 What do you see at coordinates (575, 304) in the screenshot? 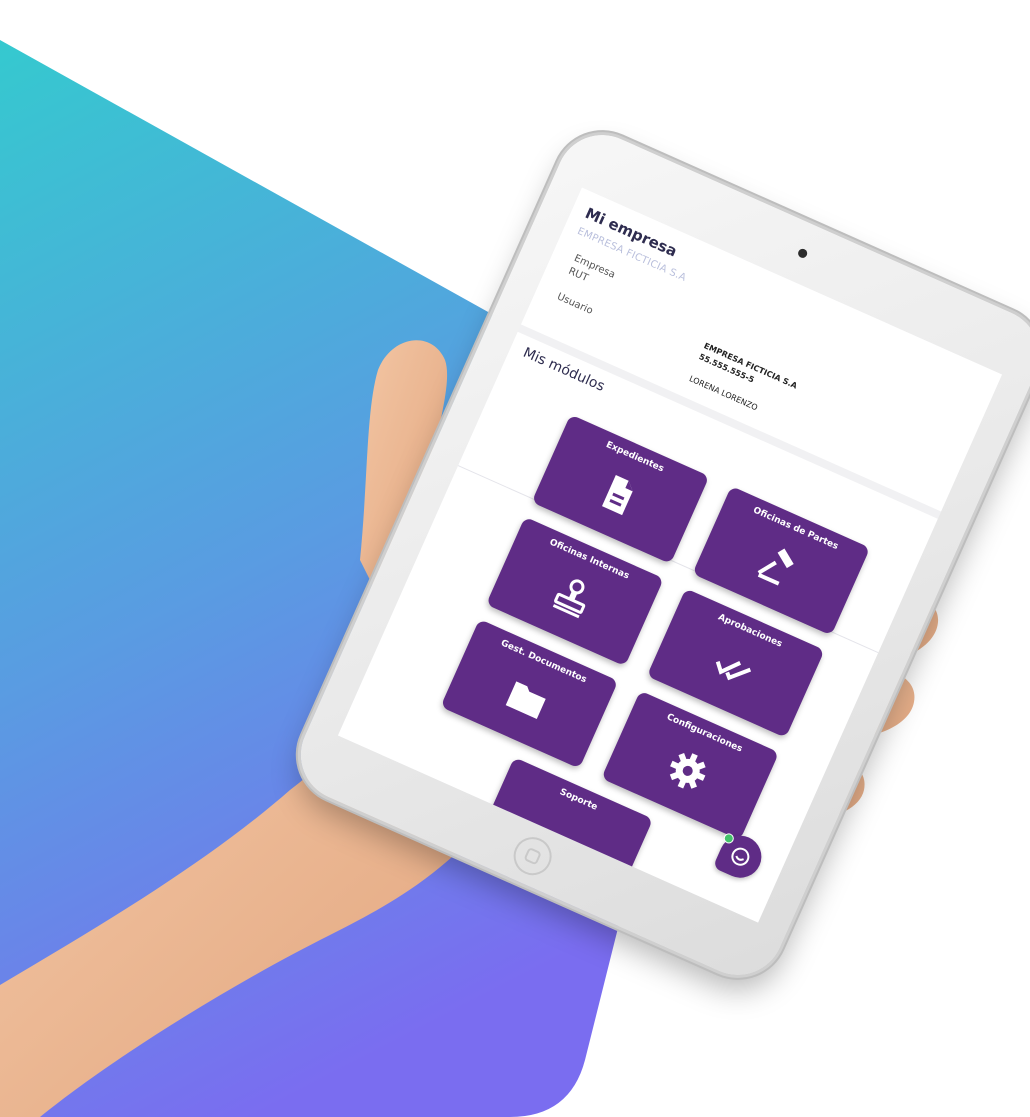
I see `user-label: Usuario` at bounding box center [575, 304].